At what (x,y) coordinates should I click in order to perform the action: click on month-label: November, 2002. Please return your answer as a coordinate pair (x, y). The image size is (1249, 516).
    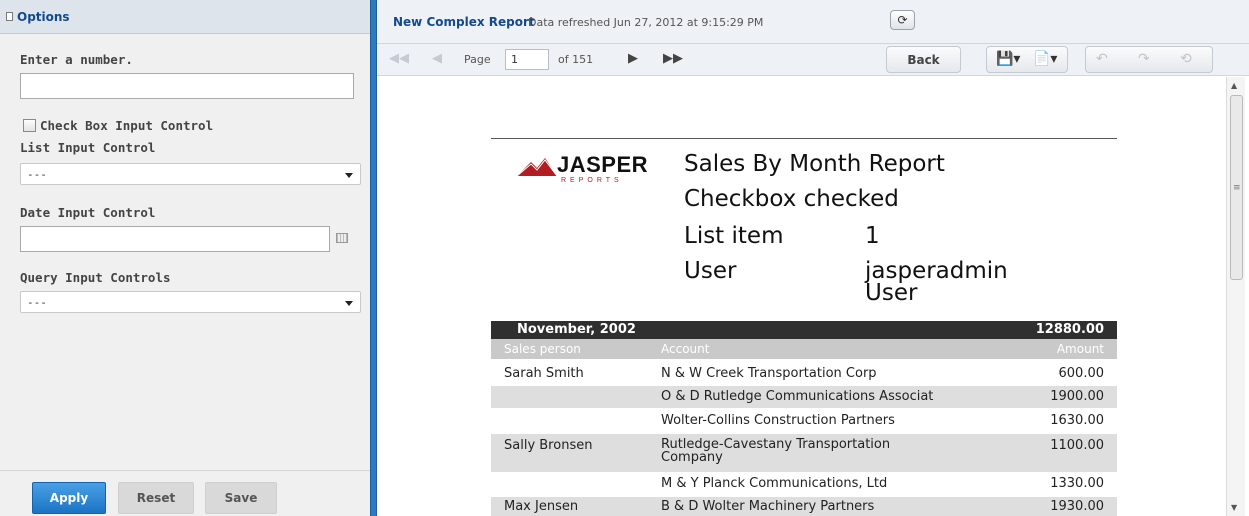
    Looking at the image, I should click on (576, 329).